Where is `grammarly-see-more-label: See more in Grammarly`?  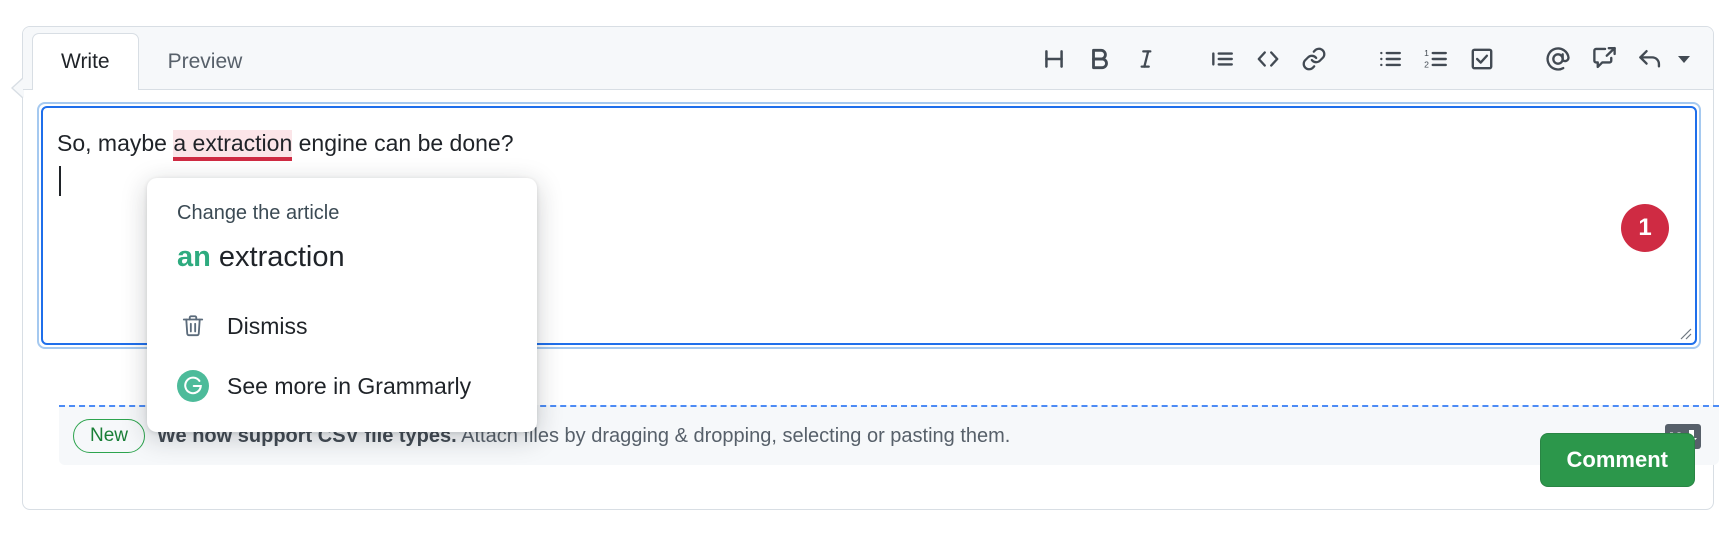
grammarly-see-more-label: See more in Grammarly is located at coordinates (349, 385).